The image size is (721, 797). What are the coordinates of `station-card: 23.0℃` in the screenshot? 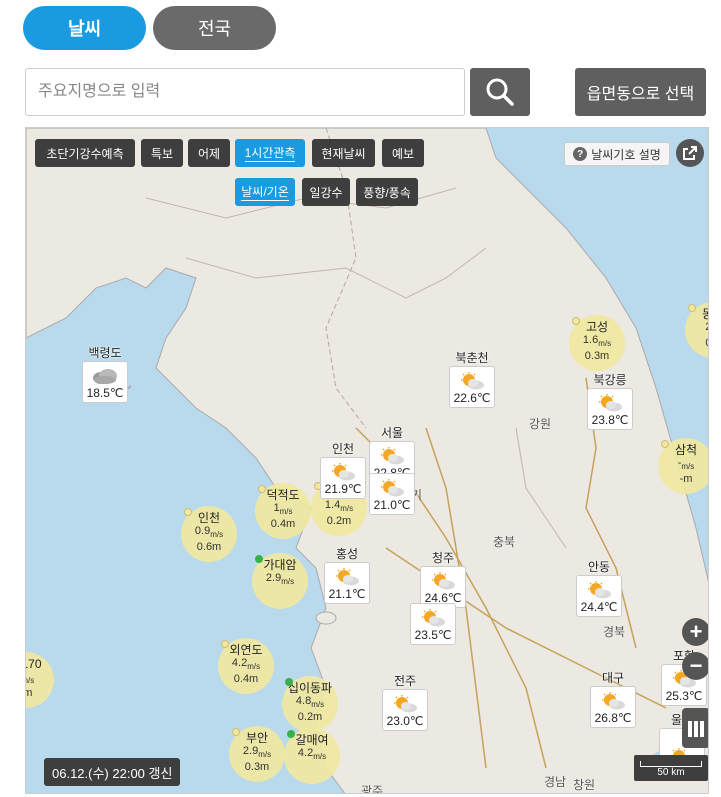 It's located at (405, 710).